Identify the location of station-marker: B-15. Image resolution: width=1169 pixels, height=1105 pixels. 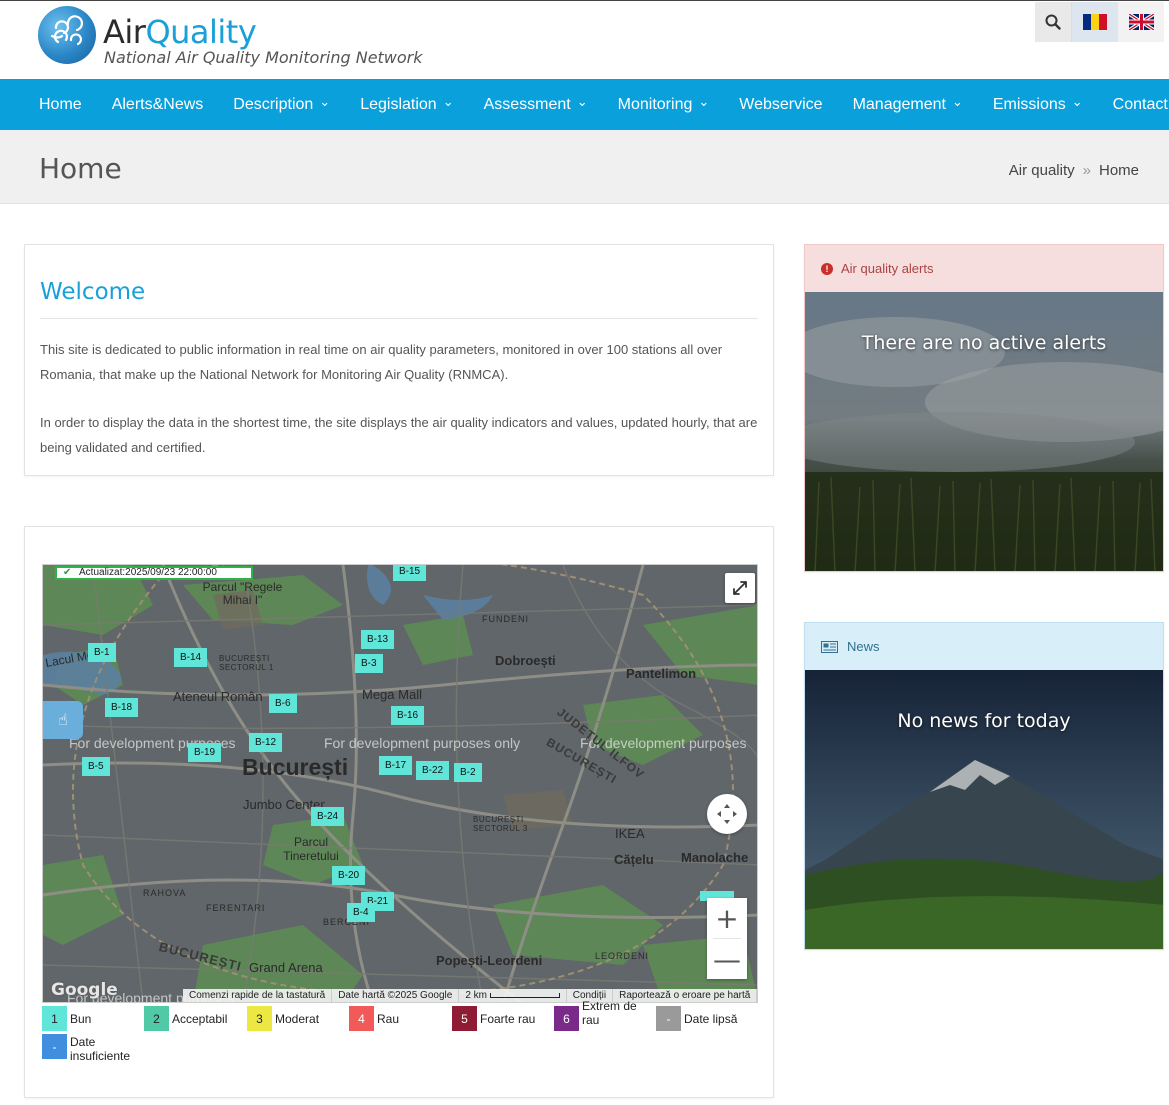
(410, 573).